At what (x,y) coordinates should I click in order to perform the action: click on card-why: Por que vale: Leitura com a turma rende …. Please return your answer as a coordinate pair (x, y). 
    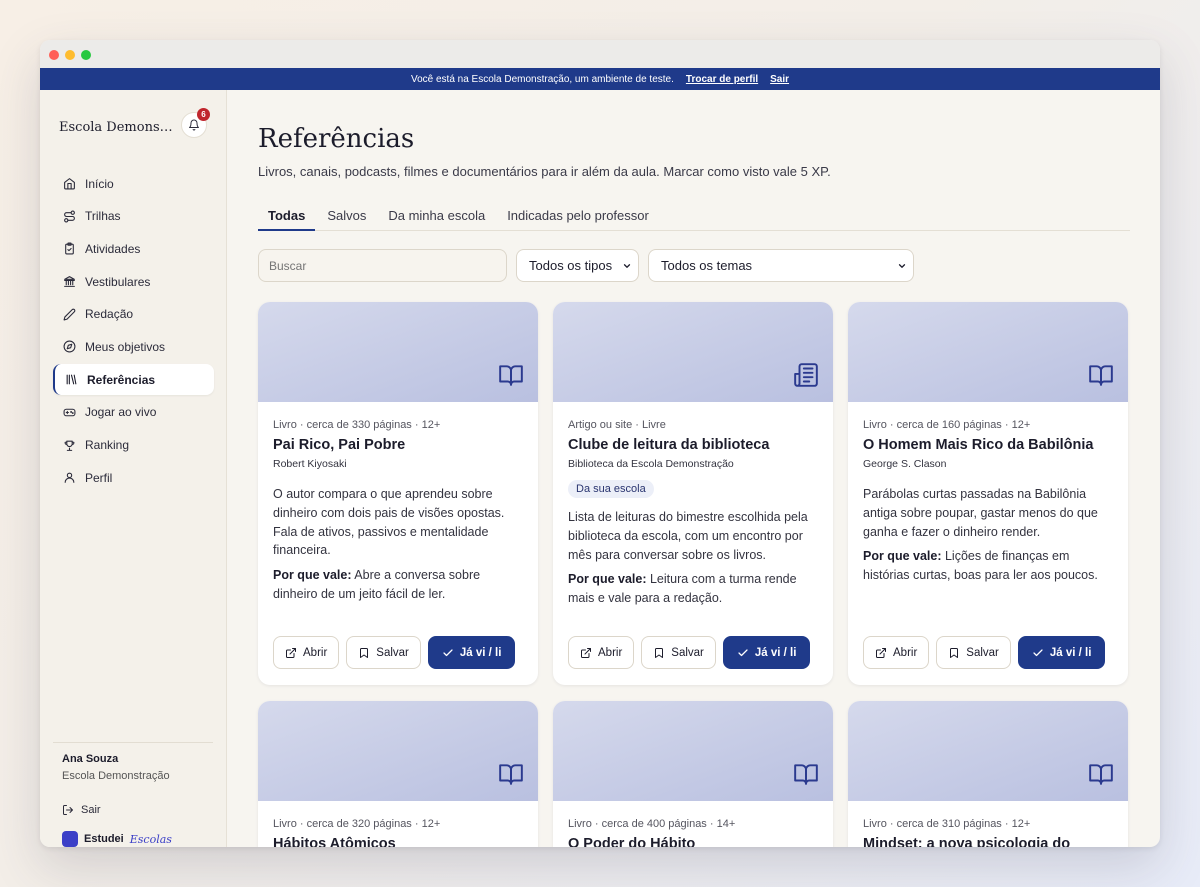
    Looking at the image, I should click on (693, 589).